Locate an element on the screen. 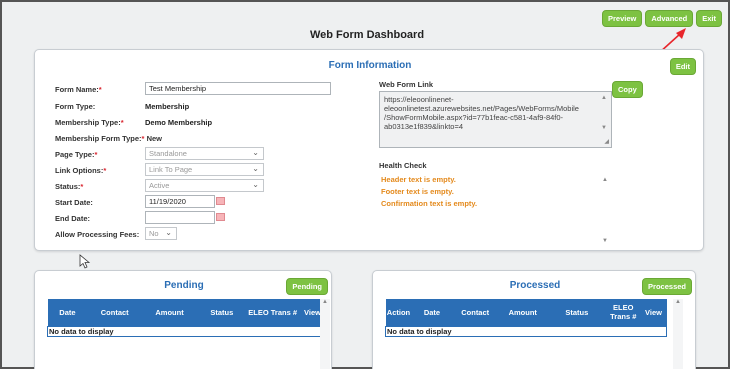  allow-processing-fees-label: Allow Processing Fees: is located at coordinates (97, 234).